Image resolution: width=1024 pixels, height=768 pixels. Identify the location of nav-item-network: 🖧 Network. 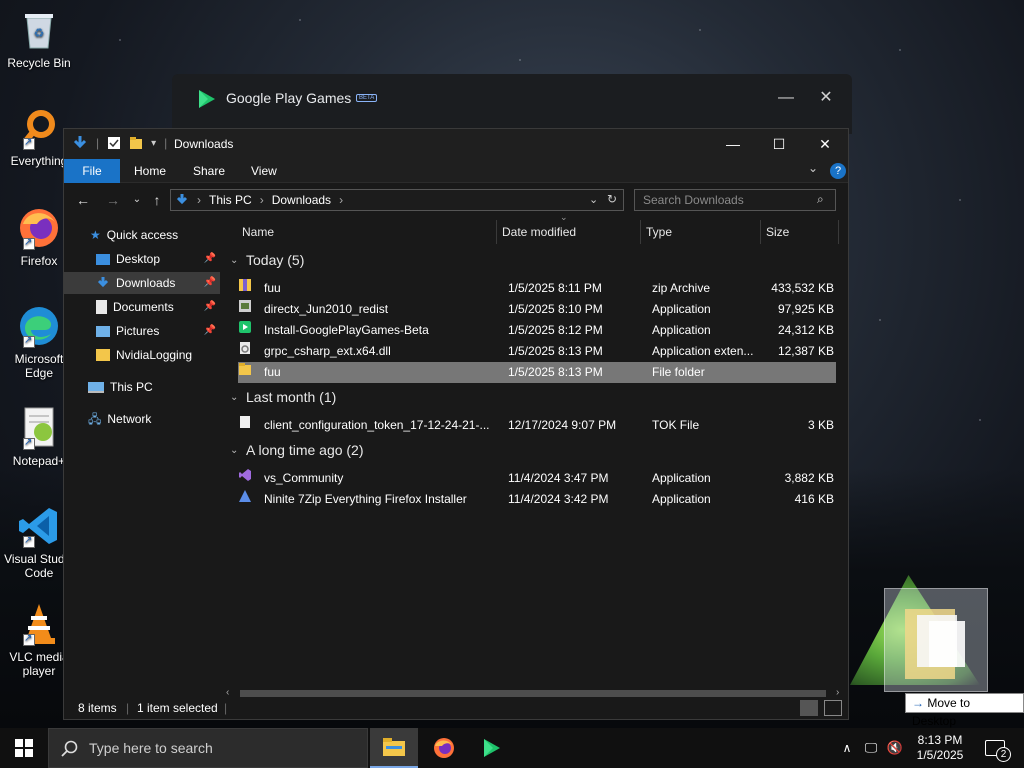
(154, 419).